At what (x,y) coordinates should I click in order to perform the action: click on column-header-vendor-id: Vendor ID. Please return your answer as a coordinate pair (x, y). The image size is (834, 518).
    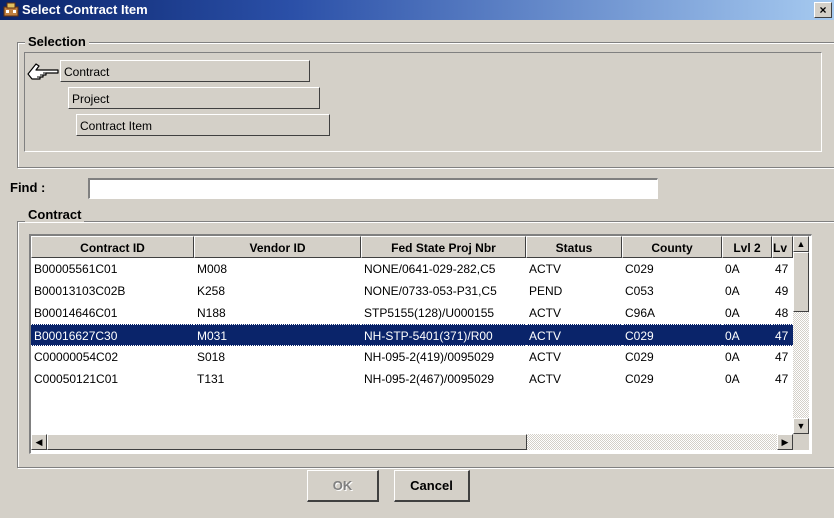
    Looking at the image, I should click on (277, 247).